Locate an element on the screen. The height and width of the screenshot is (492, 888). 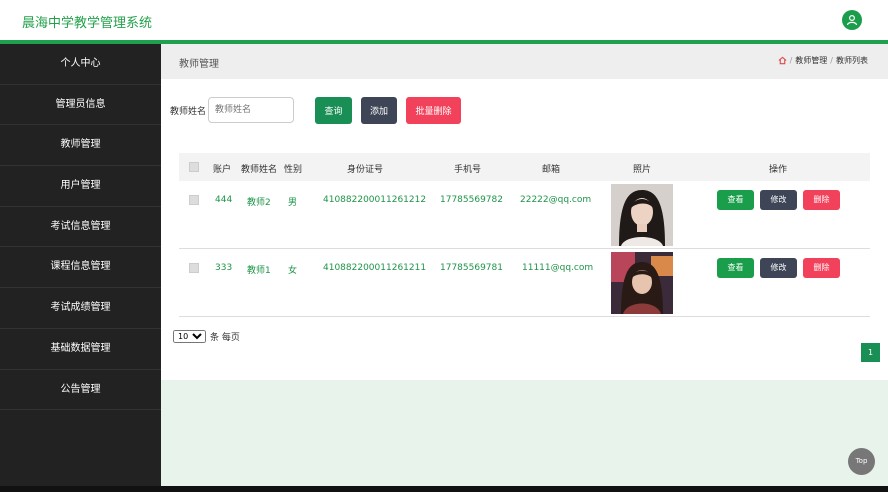
page-number-button: 1 is located at coordinates (870, 352).